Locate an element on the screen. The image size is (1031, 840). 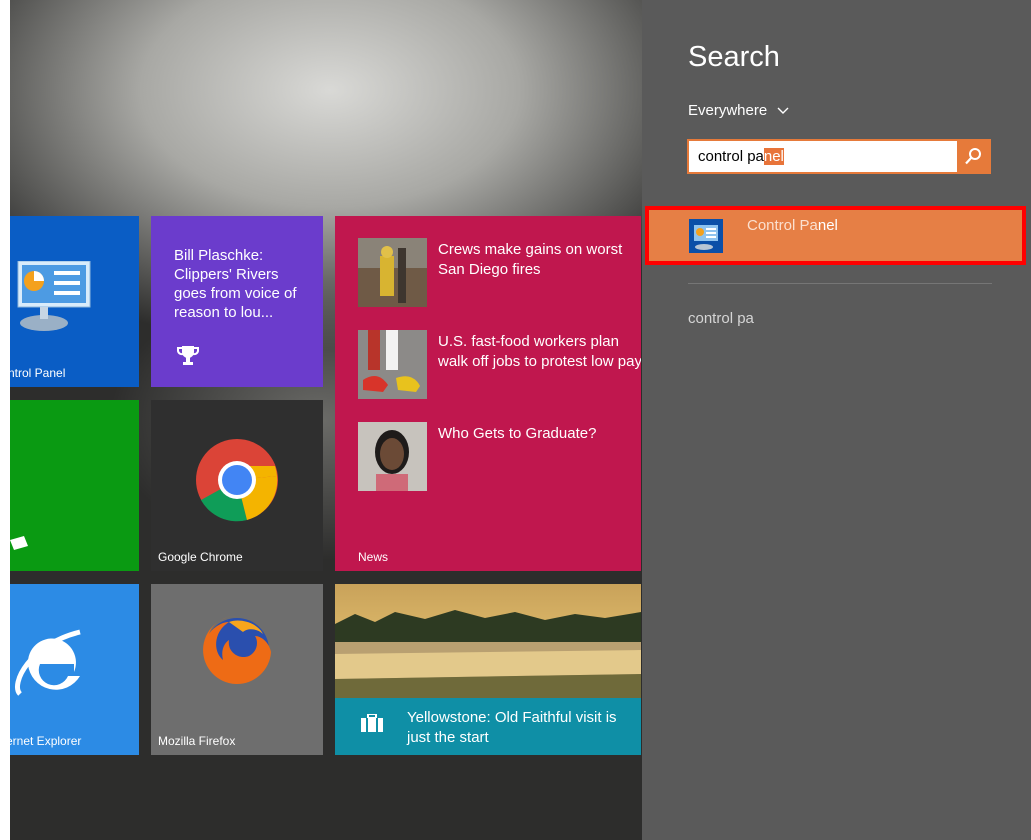
google-chrome-tile: Google Chrome is located at coordinates (237, 485).